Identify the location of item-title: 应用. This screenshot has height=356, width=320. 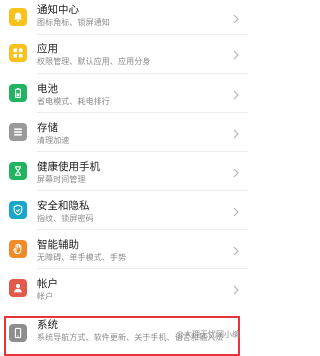
(47, 49).